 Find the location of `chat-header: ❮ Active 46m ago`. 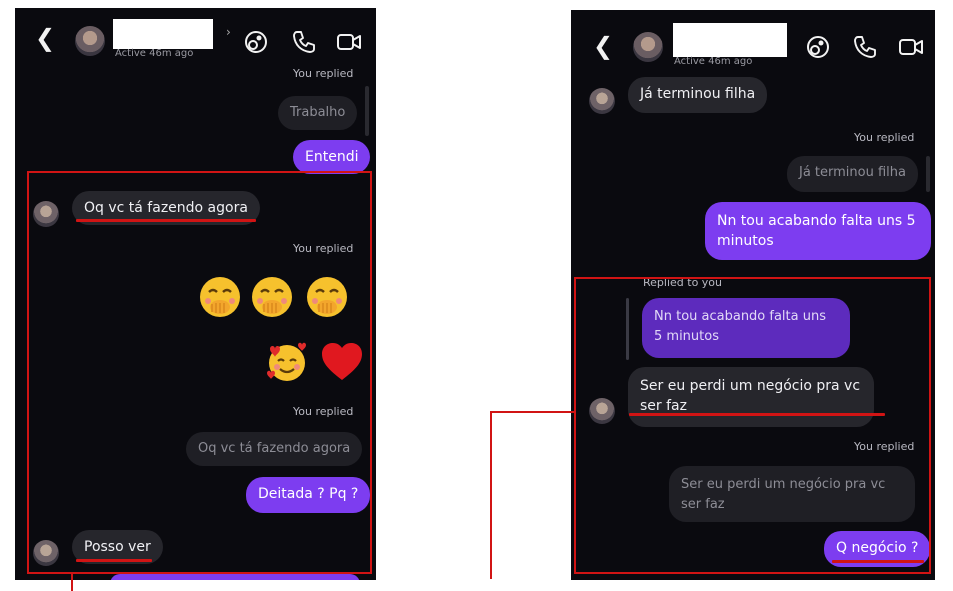

chat-header: ❮ Active 46m ago is located at coordinates (753, 40).